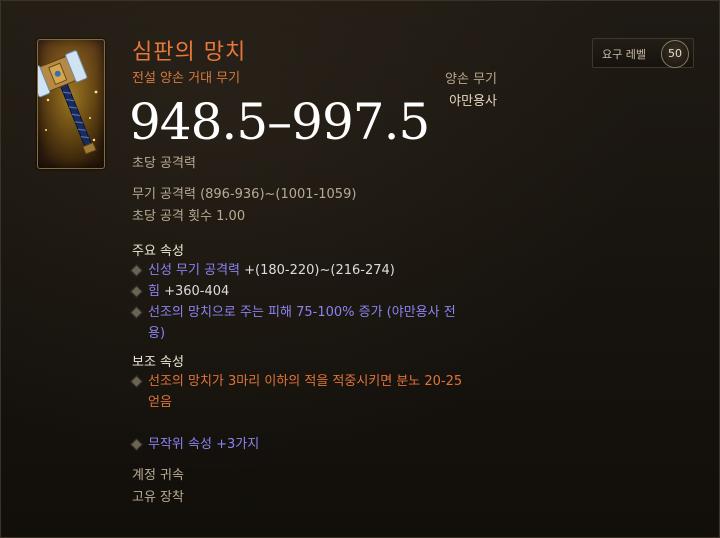  I want to click on primary-header: 주요 속성, so click(158, 251).